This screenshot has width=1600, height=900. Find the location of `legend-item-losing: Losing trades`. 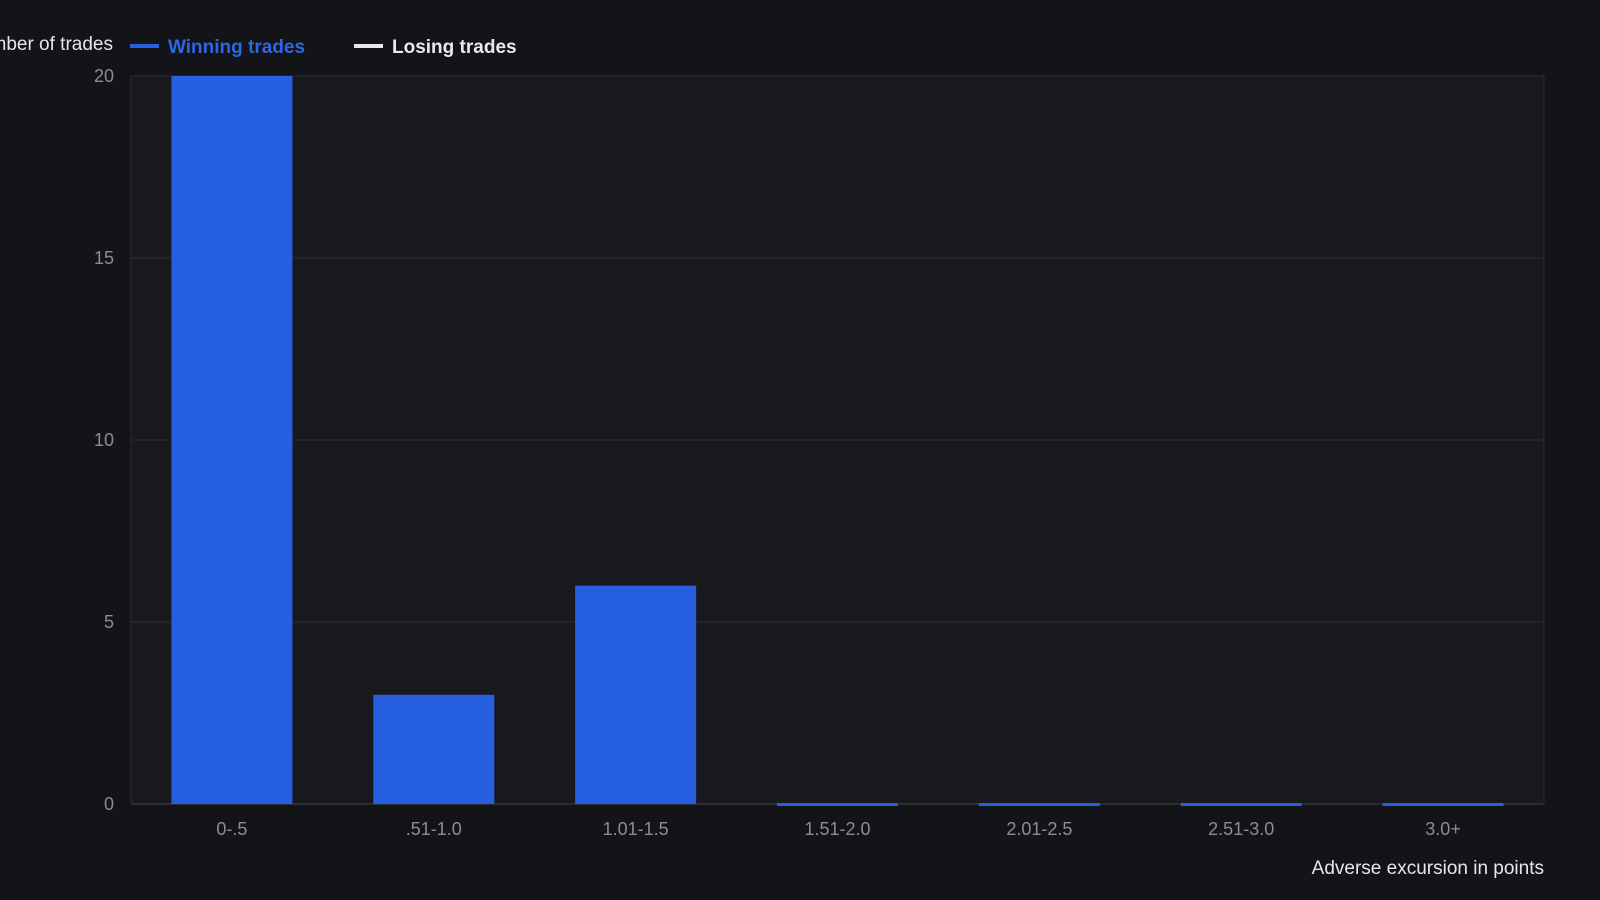

legend-item-losing: Losing trades is located at coordinates (435, 47).